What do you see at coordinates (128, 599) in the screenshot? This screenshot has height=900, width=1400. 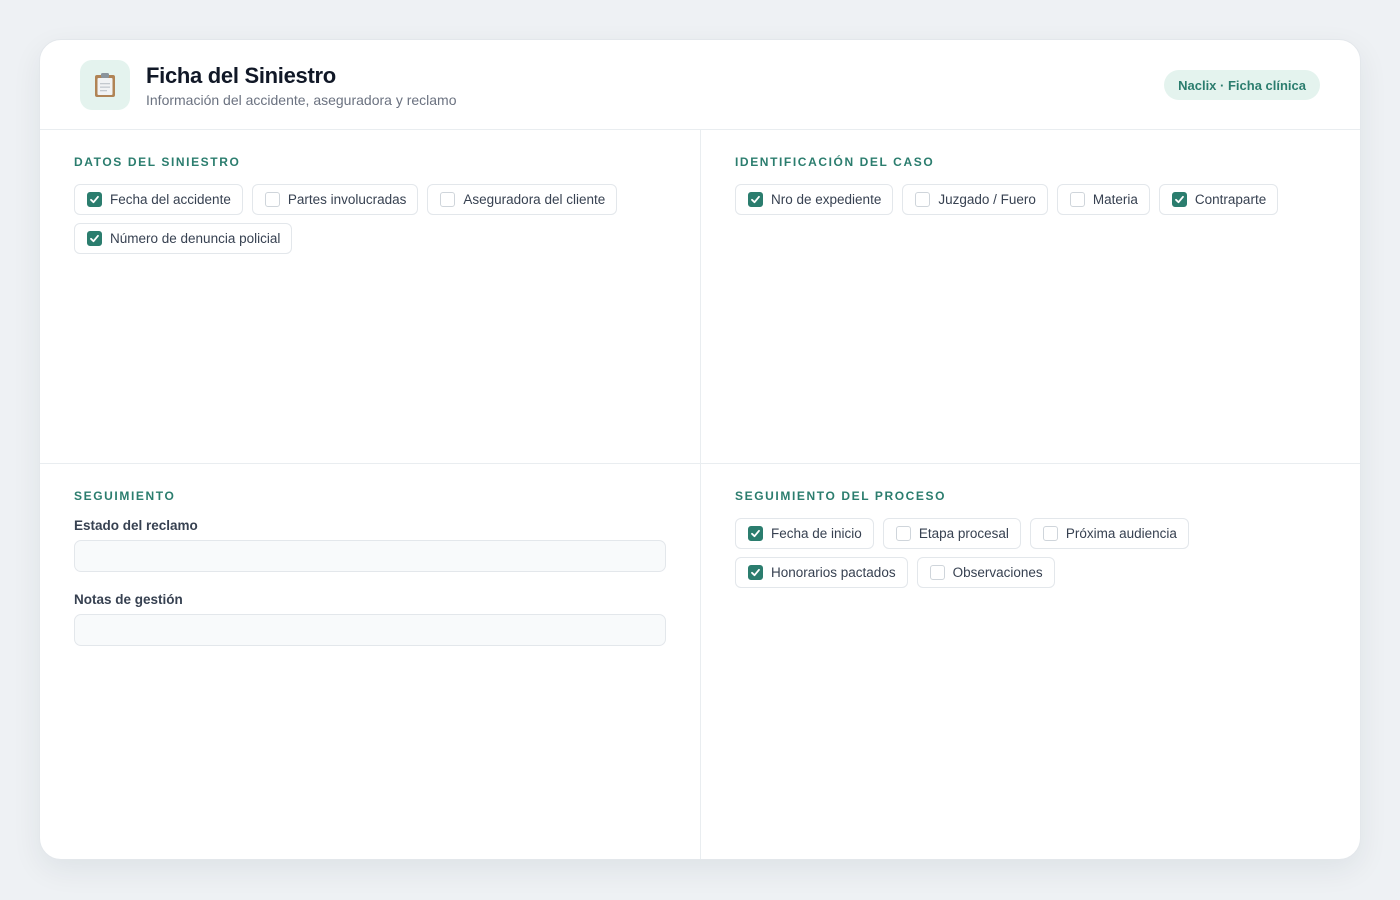 I see `notas-gestion-label: Notas de gestión` at bounding box center [128, 599].